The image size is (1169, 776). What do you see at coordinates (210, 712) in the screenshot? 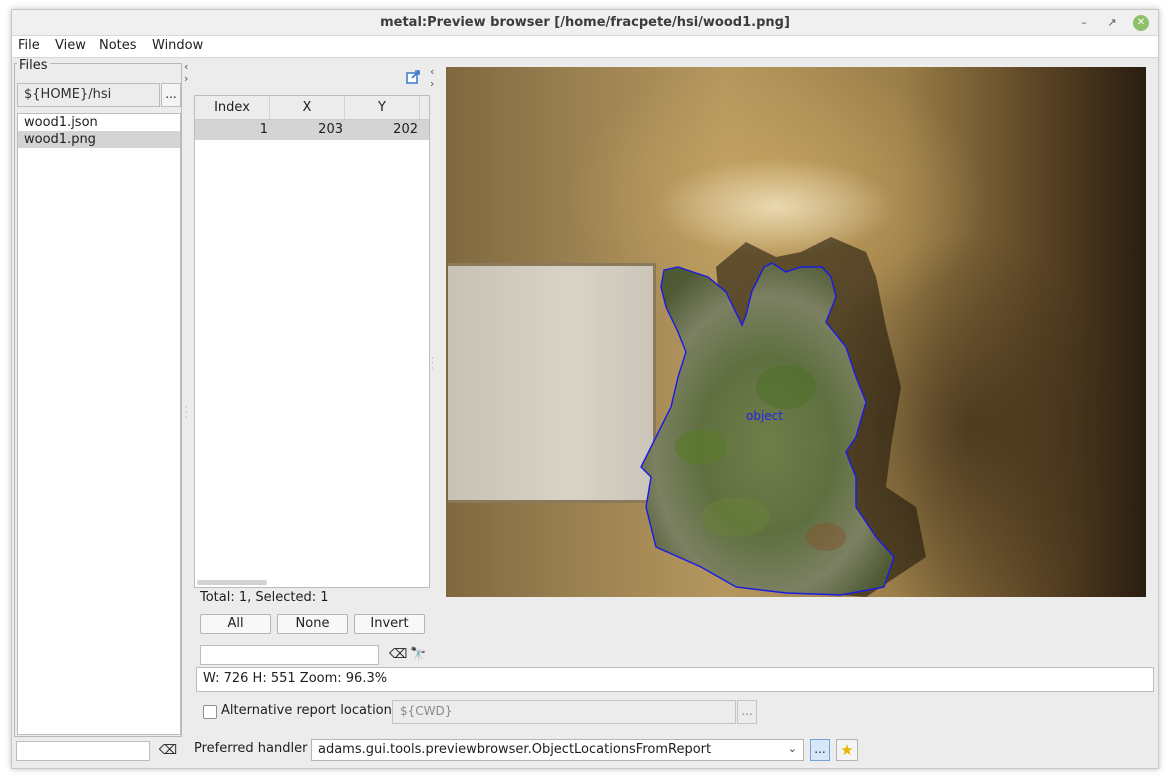
I see `alternative-report-checkbox` at bounding box center [210, 712].